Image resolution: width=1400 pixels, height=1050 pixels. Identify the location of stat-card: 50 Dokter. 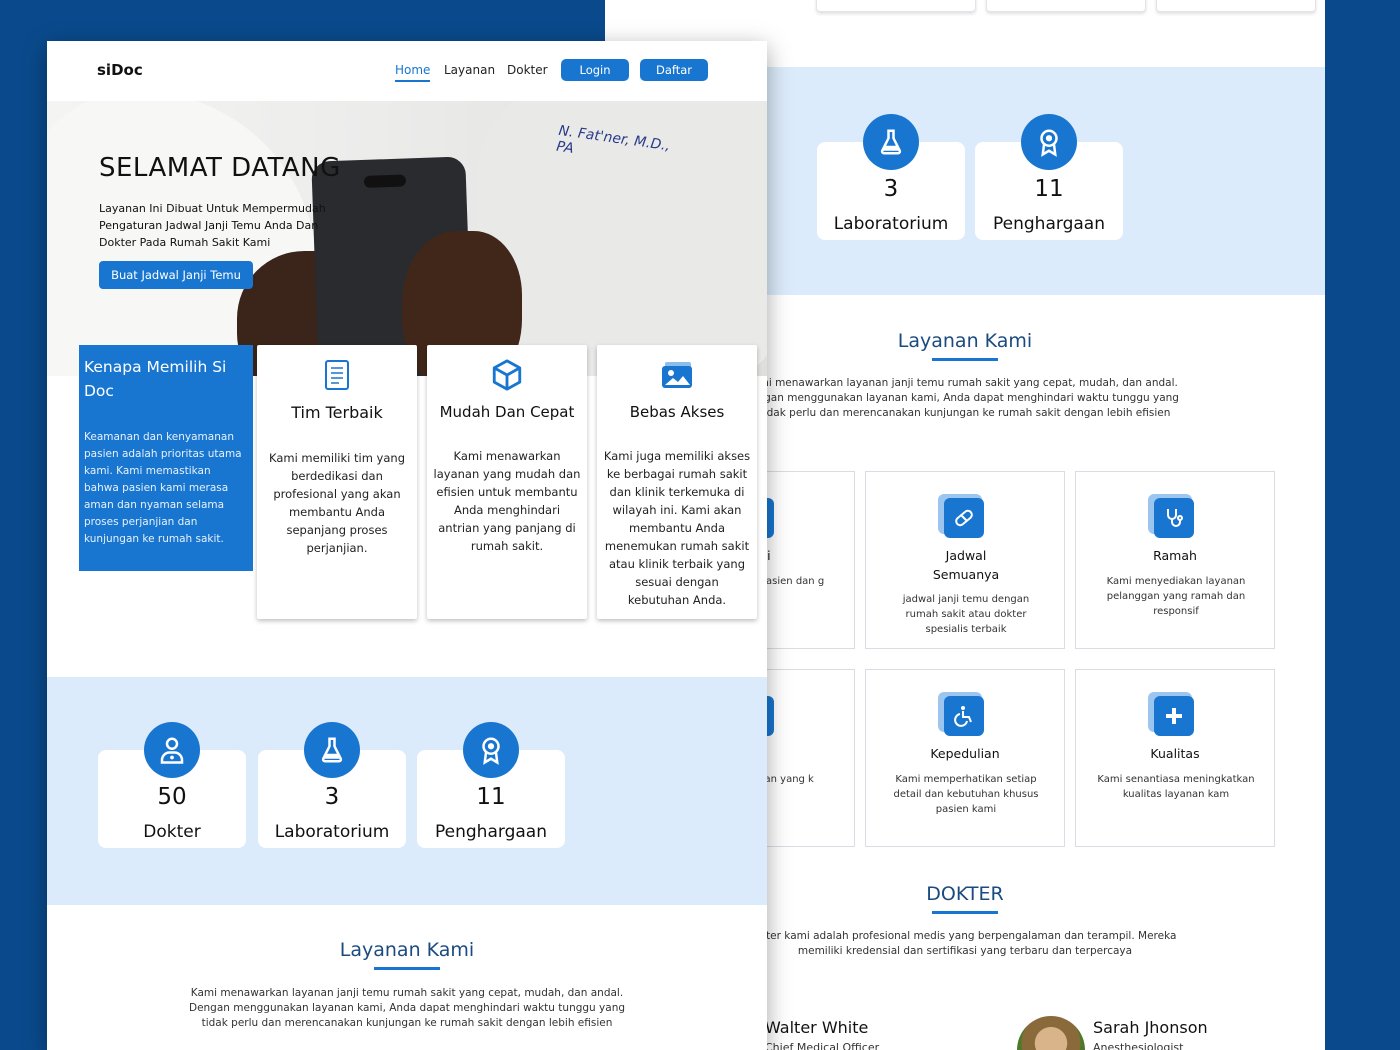
(172, 785).